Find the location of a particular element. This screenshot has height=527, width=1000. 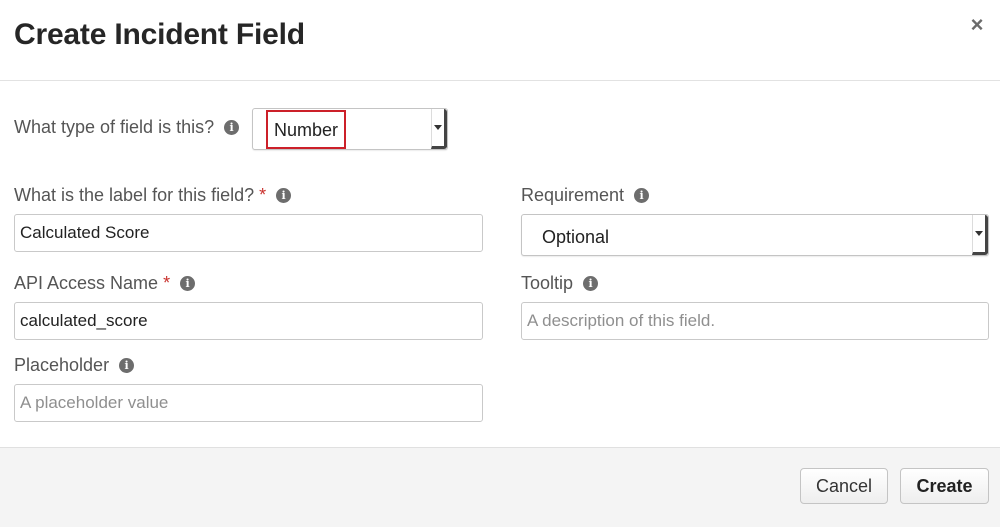

tooltip-input is located at coordinates (755, 321).